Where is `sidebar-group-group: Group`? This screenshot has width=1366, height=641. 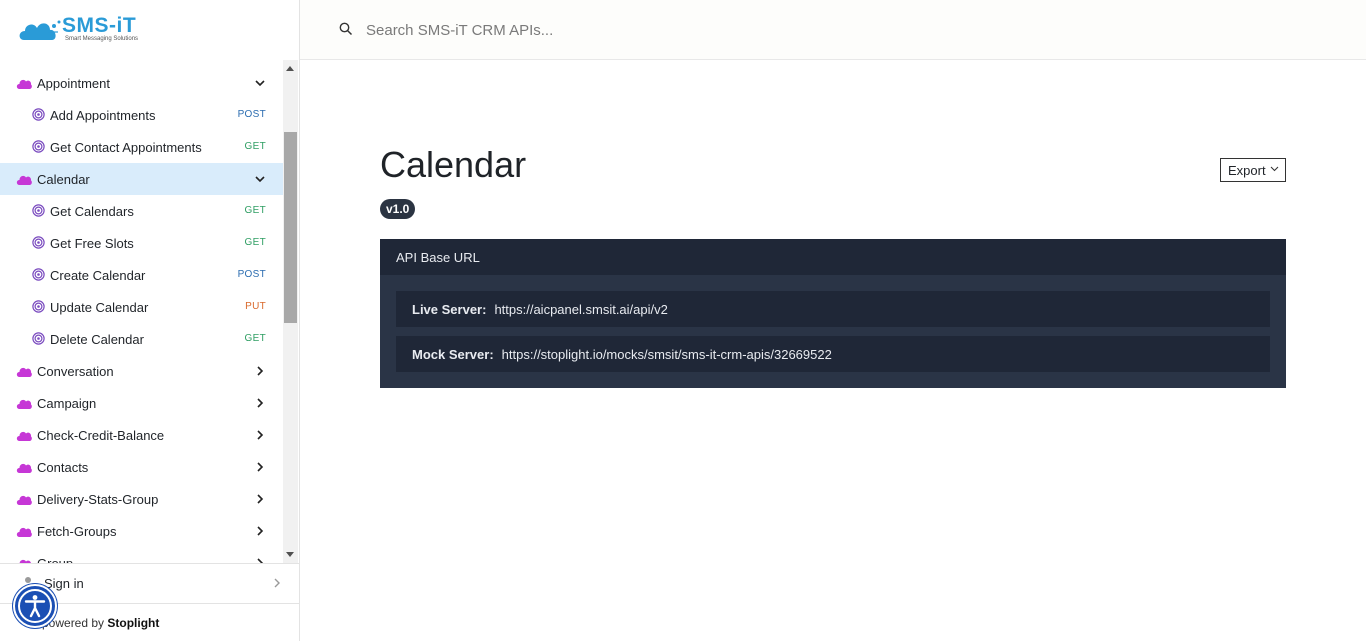
sidebar-group-group: Group is located at coordinates (141, 555).